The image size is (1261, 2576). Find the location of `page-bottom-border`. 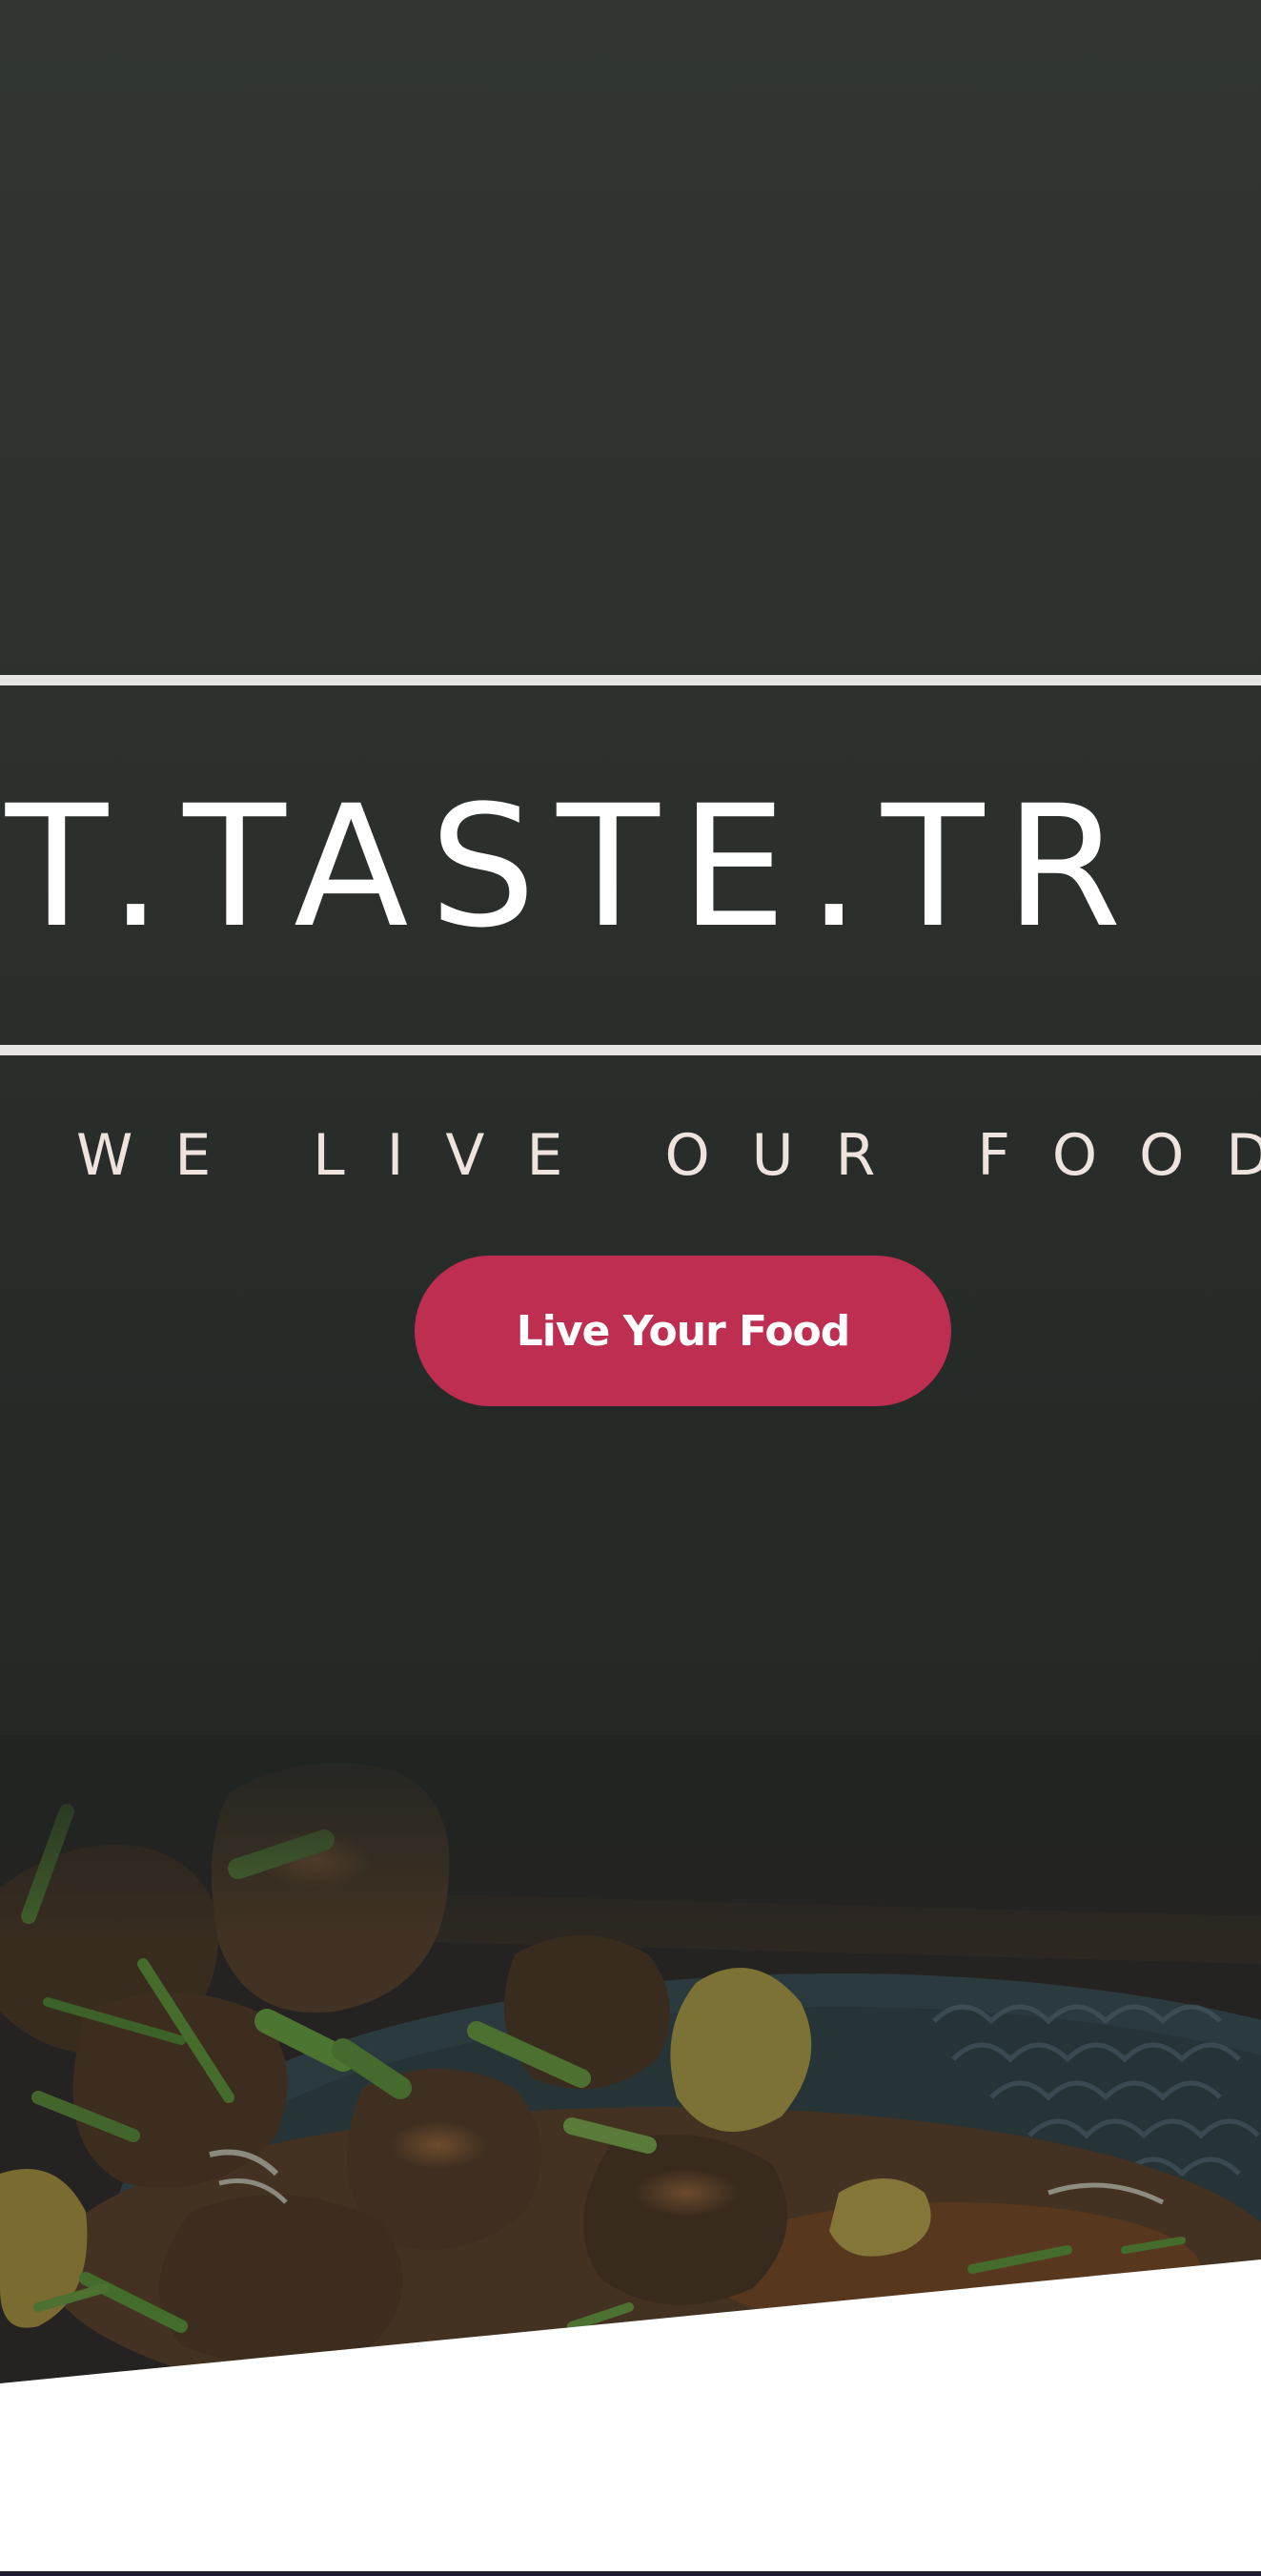

page-bottom-border is located at coordinates (630, 2573).